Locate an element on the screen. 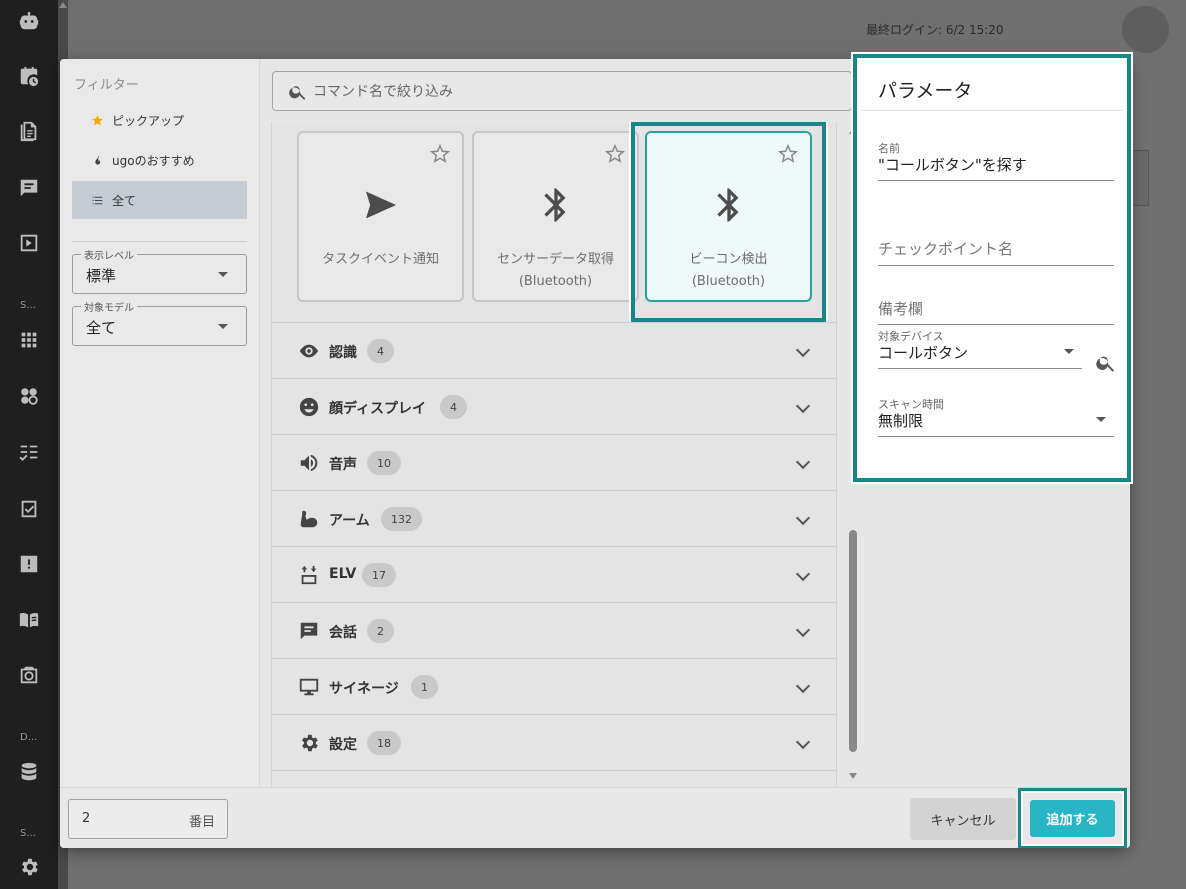 The image size is (1186, 889). cancel-button: キャンセル is located at coordinates (963, 819).